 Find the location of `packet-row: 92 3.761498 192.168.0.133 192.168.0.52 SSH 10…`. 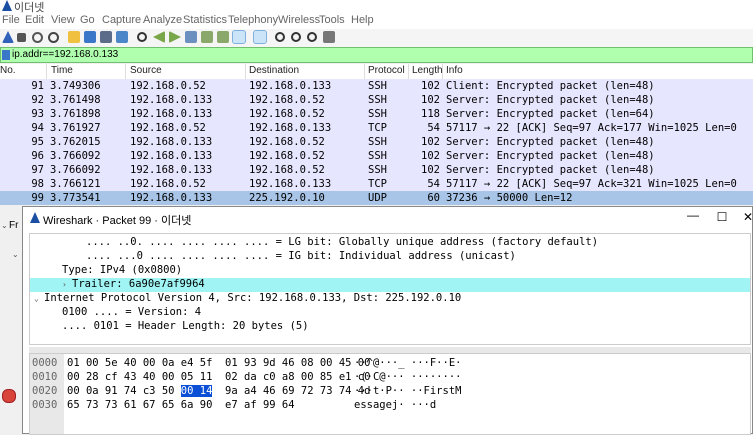

packet-row: 92 3.761498 192.168.0.133 192.168.0.52 SSH 10… is located at coordinates (376, 100).